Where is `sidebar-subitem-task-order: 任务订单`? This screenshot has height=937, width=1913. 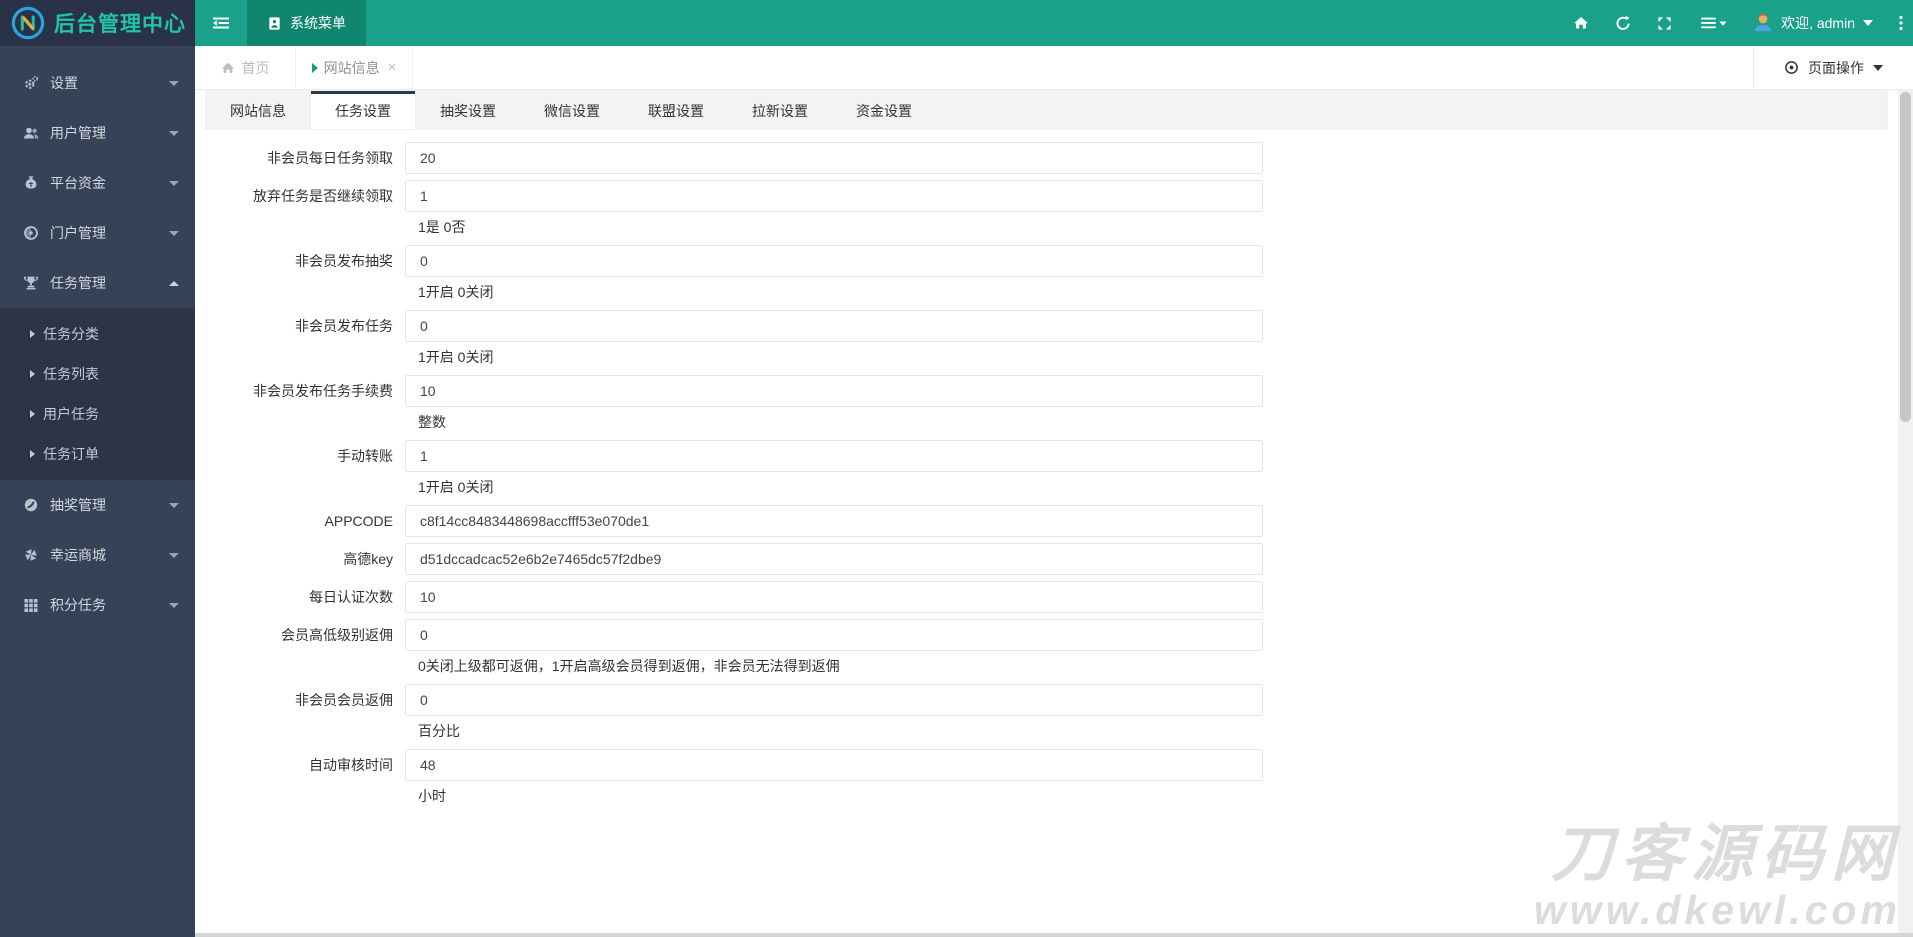
sidebar-subitem-task-order: 任务订单 is located at coordinates (97, 454).